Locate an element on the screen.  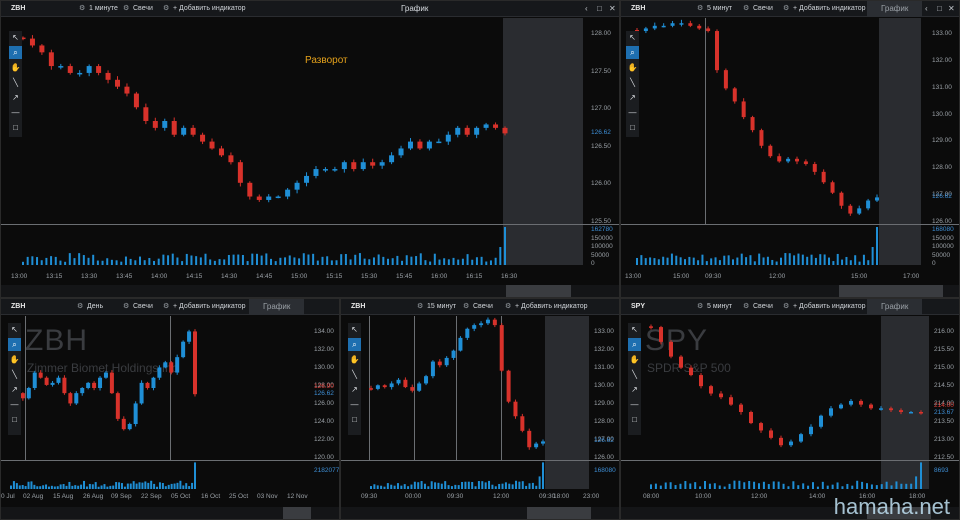
price-plot: ZBH Zimmer Biomet Holdings Inc is located at coordinates (155, 388).